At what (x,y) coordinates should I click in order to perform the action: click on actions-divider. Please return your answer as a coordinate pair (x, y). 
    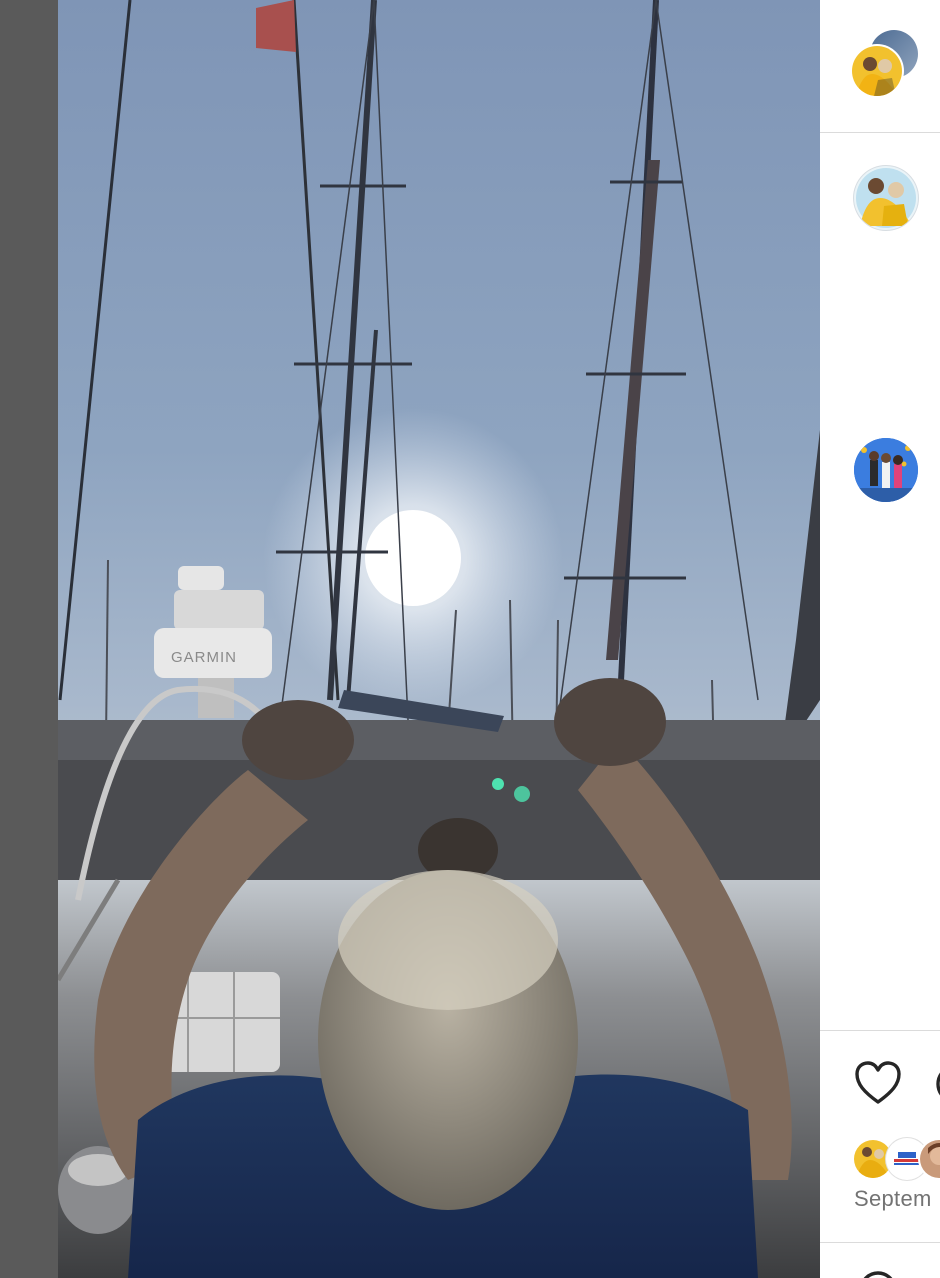
    Looking at the image, I should click on (880, 1030).